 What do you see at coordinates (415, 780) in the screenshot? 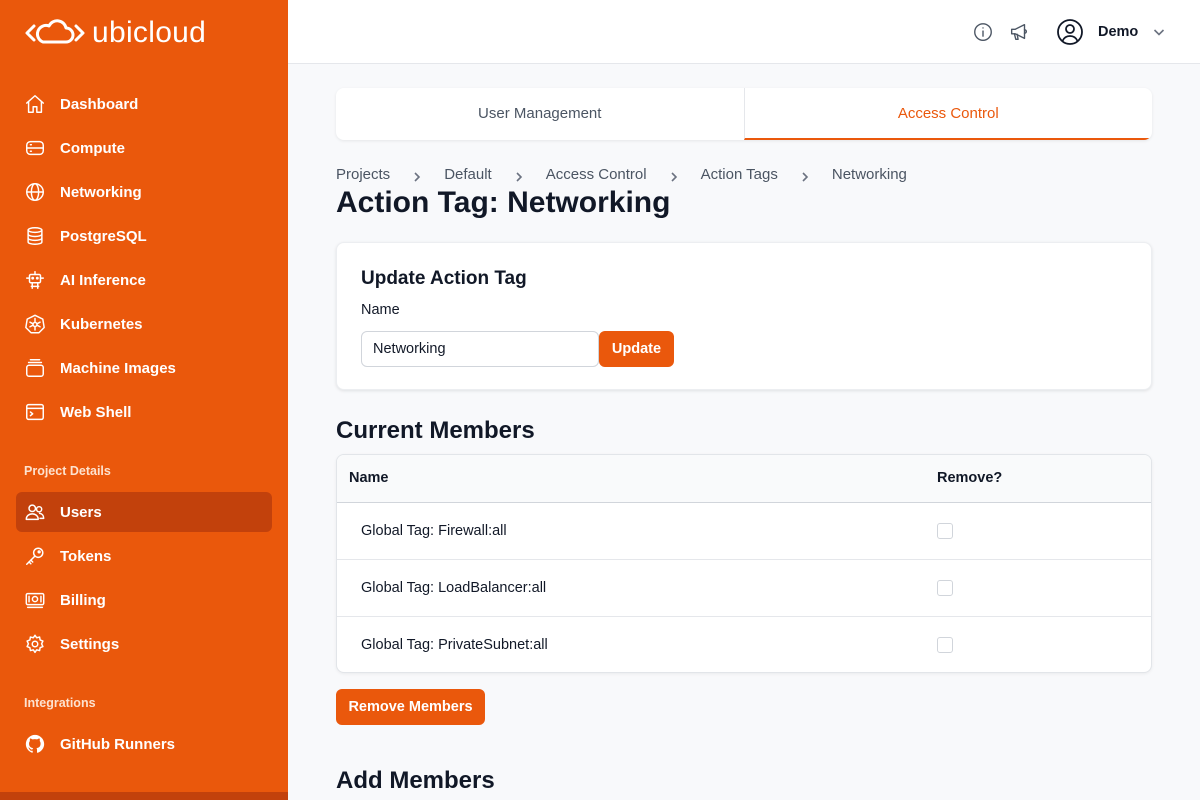
I see `add-members-title: Add Members` at bounding box center [415, 780].